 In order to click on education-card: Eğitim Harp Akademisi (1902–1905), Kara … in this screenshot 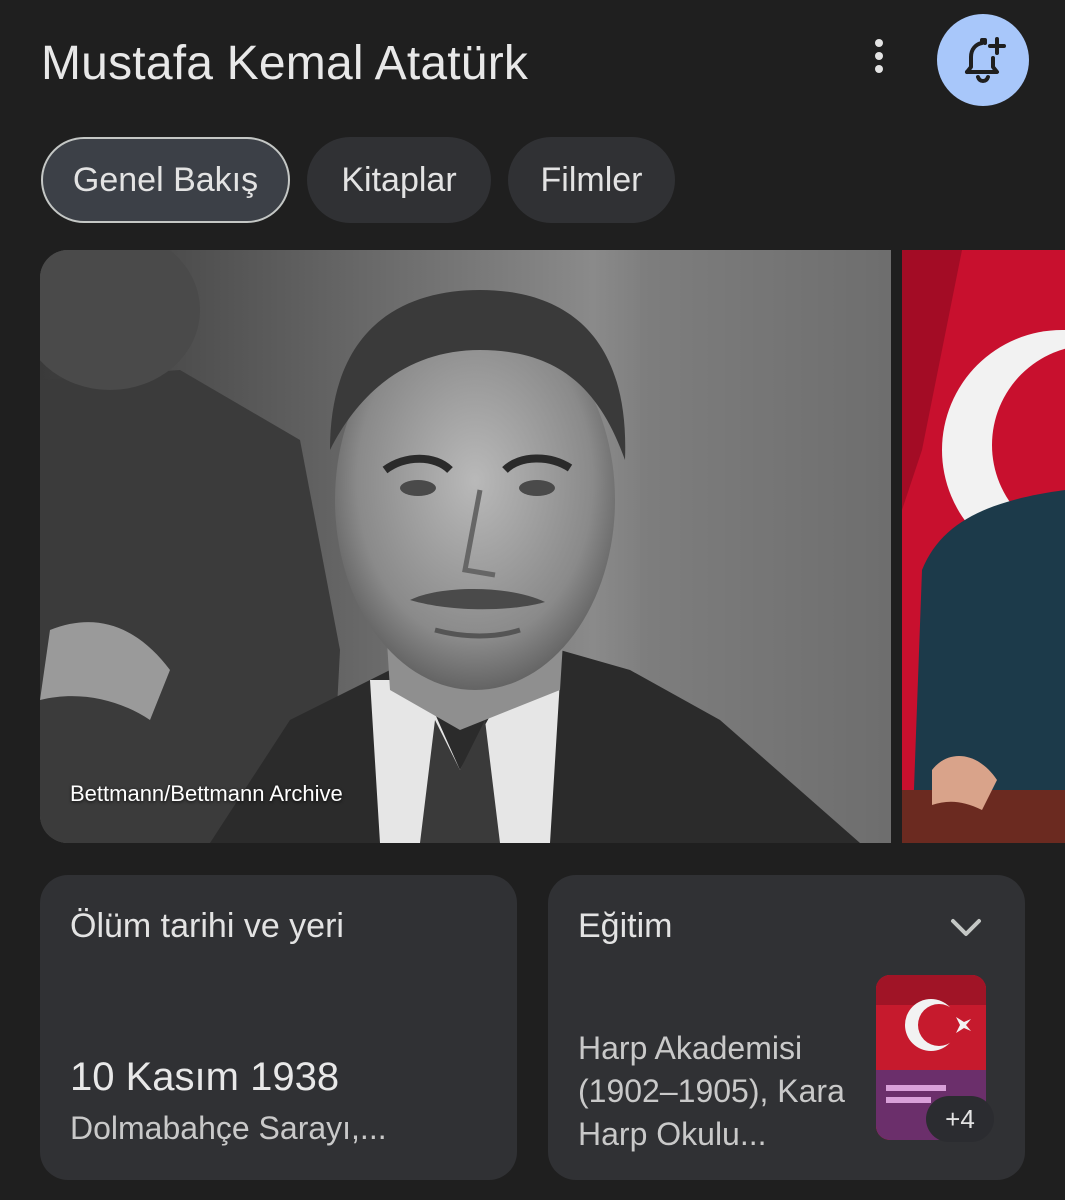, I will do `click(786, 1027)`.